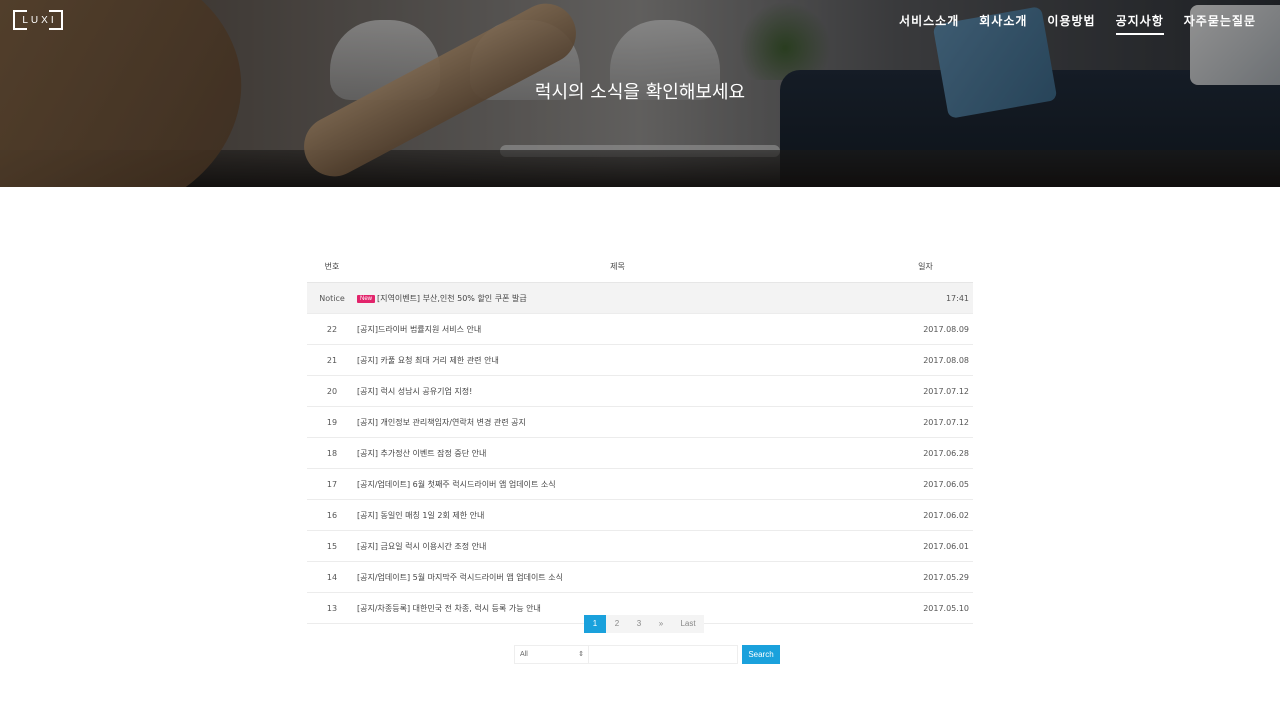 The image size is (1280, 720). I want to click on nav-item-notice: 공지사항, so click(1139, 23).